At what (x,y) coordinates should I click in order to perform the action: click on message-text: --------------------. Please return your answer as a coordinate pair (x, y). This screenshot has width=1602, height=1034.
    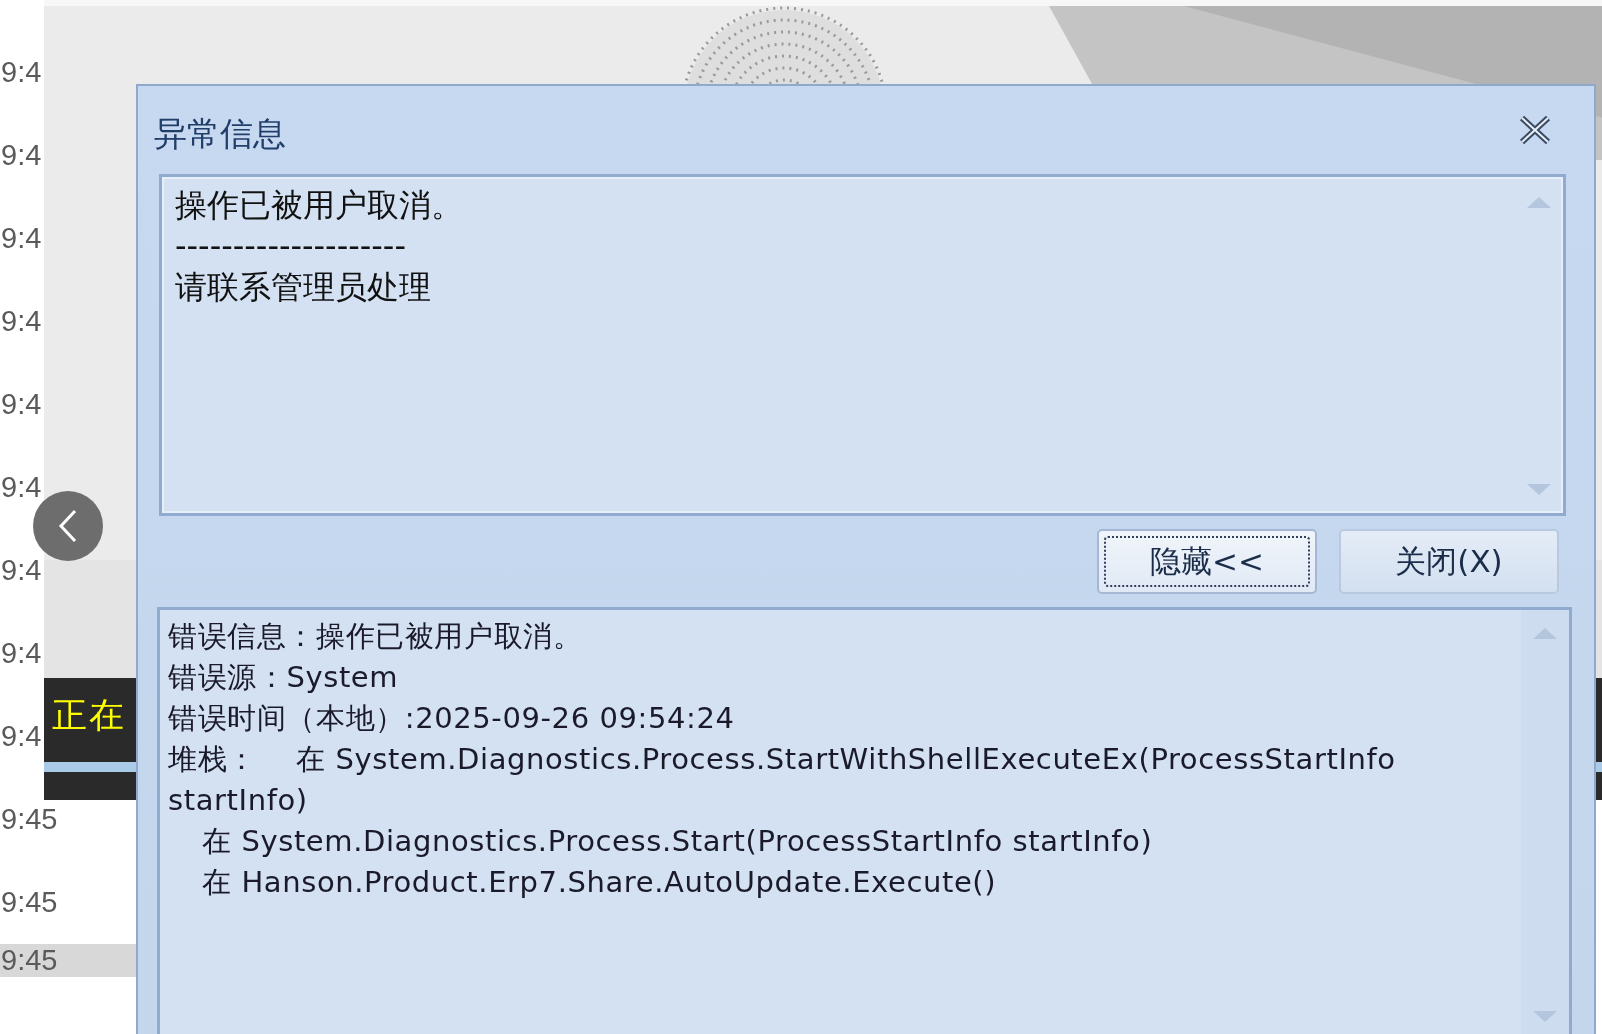
    Looking at the image, I should click on (291, 246).